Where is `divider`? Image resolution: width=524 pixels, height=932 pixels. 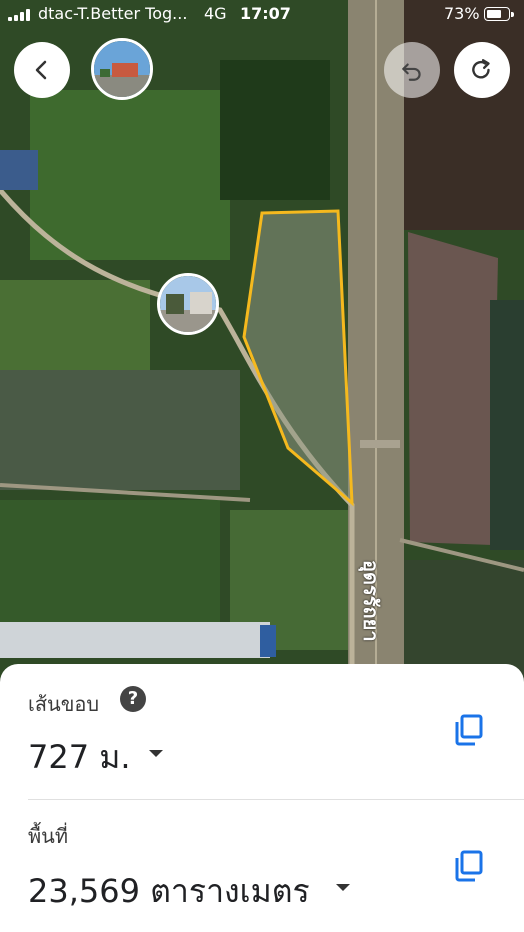
divider is located at coordinates (276, 799).